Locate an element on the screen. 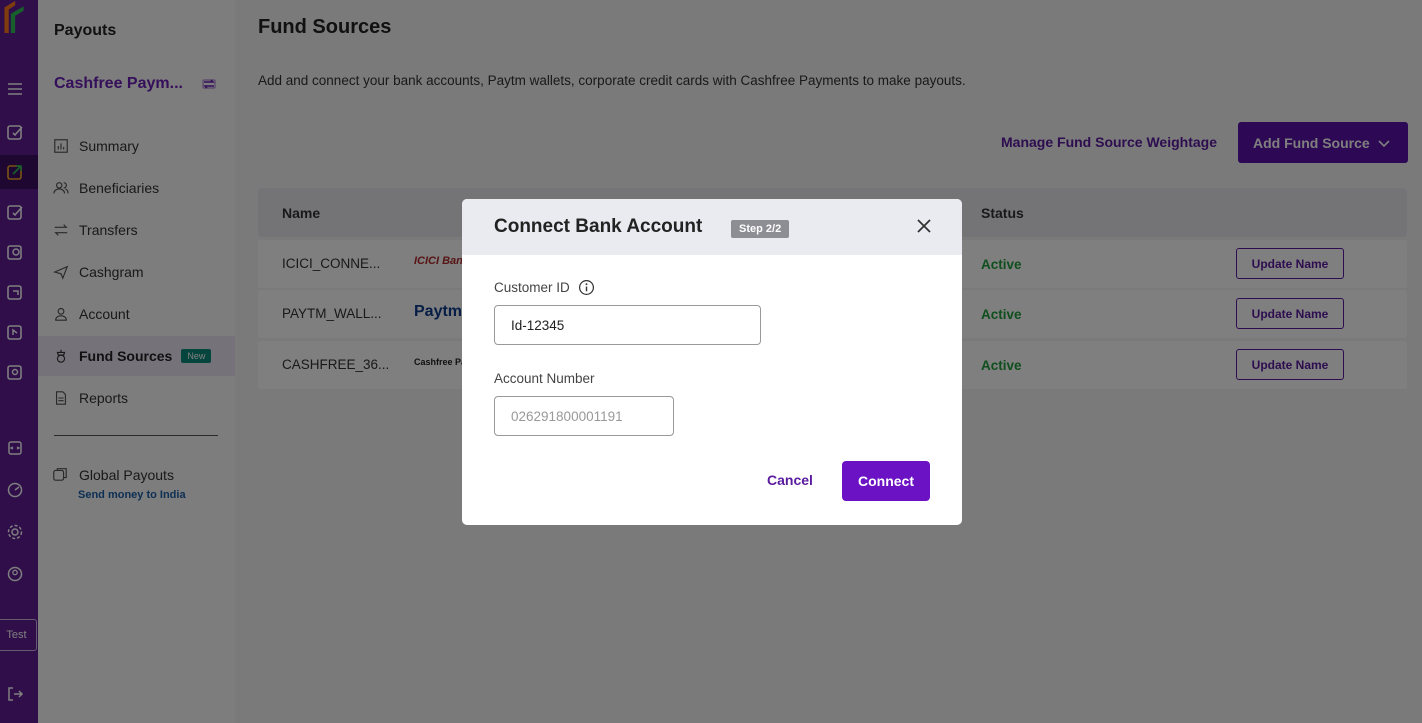  connect-button: Connect is located at coordinates (886, 481).